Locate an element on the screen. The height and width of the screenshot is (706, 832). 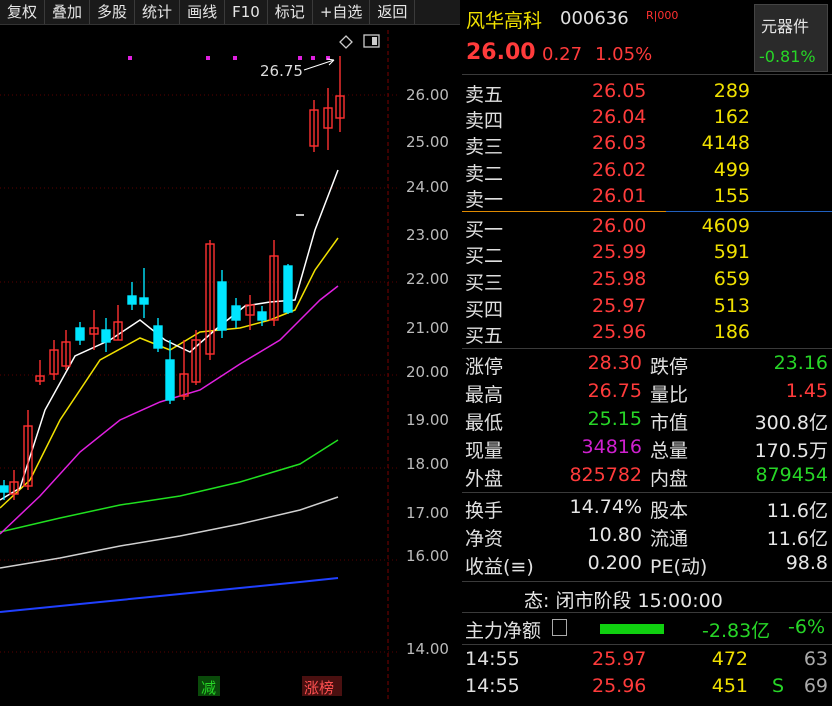
stat-key: 换手 is located at coordinates (484, 511).